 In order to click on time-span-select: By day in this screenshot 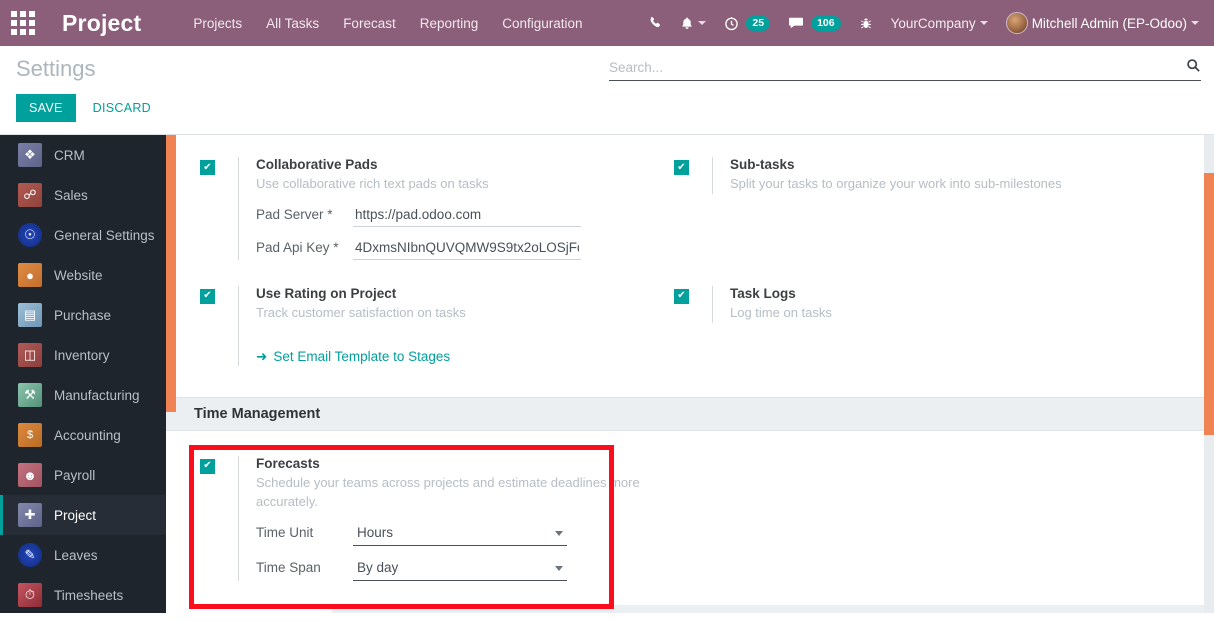, I will do `click(460, 569)`.